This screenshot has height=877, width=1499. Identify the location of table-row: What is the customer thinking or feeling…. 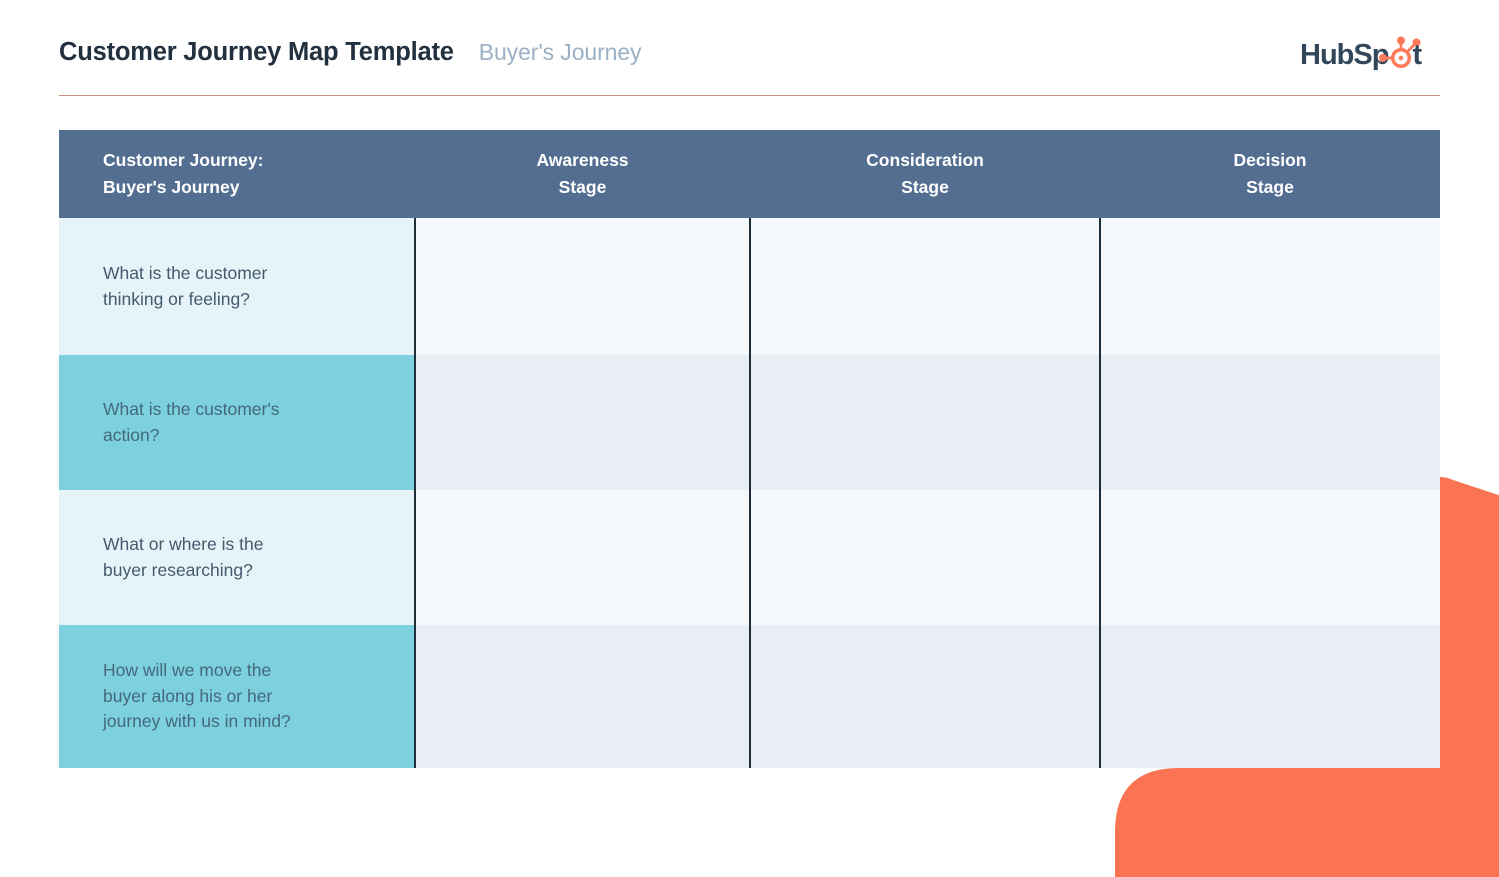
(749, 286).